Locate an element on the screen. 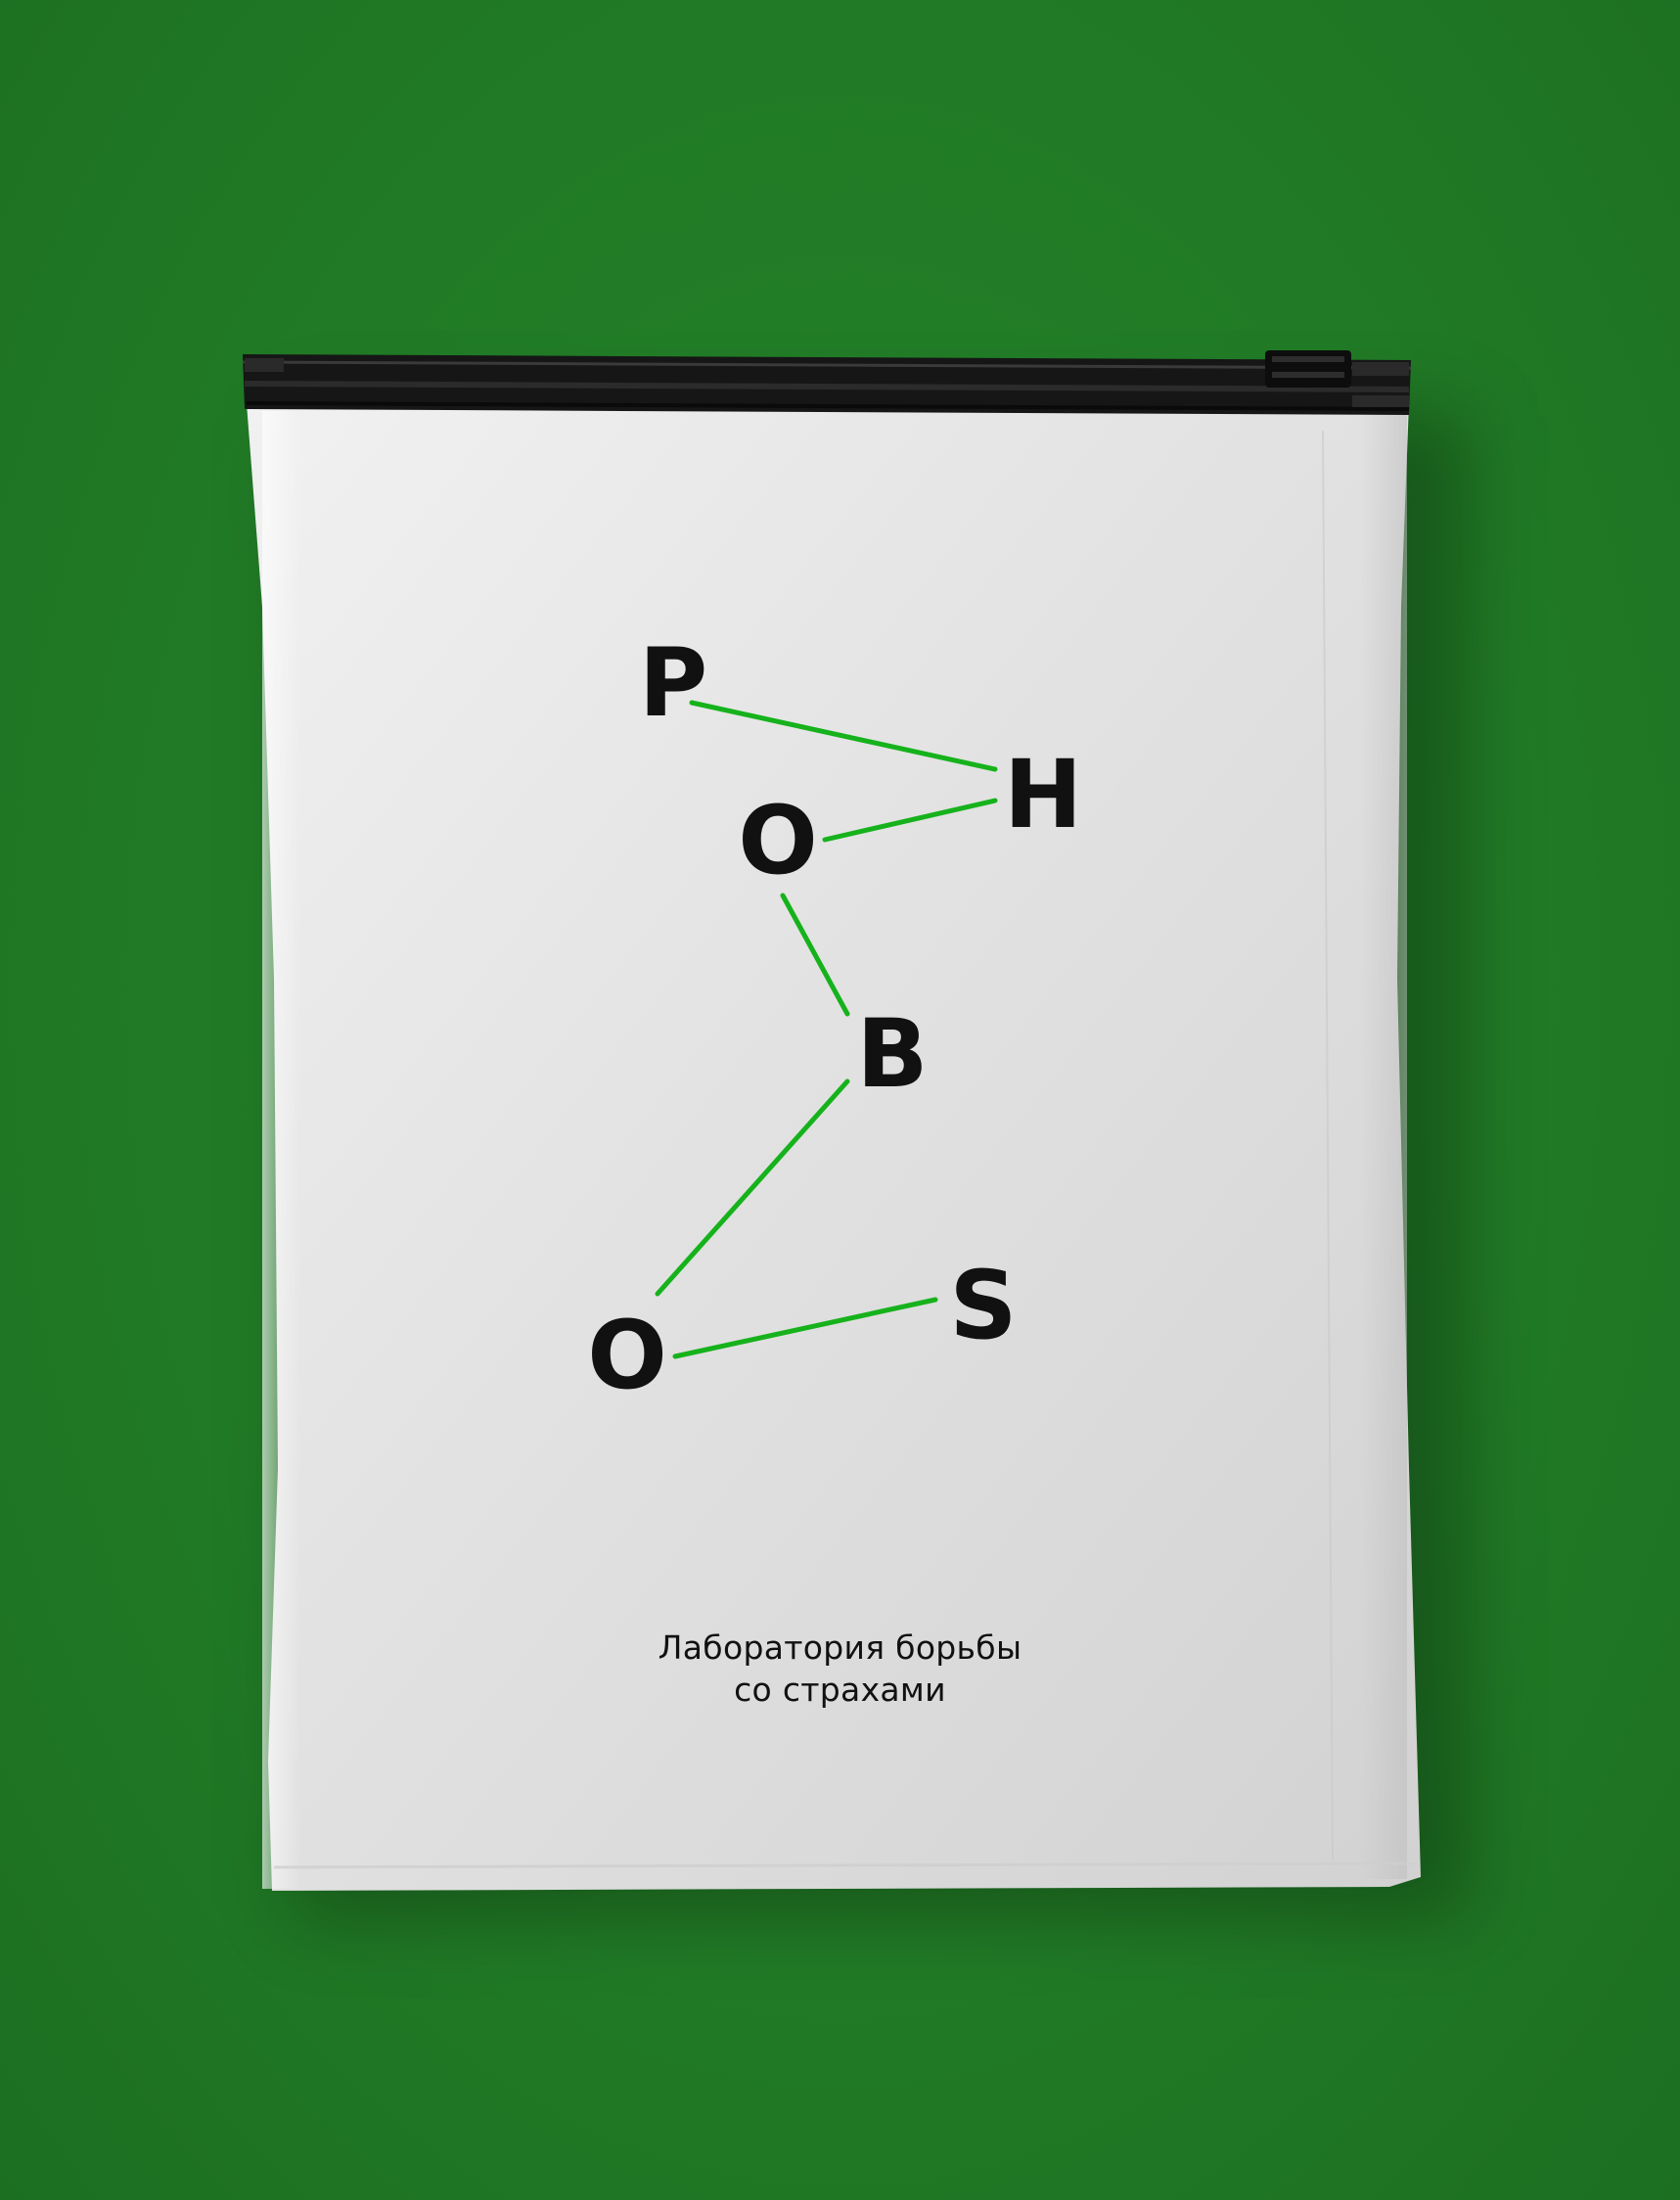  logo-letter-p: P is located at coordinates (673, 683).